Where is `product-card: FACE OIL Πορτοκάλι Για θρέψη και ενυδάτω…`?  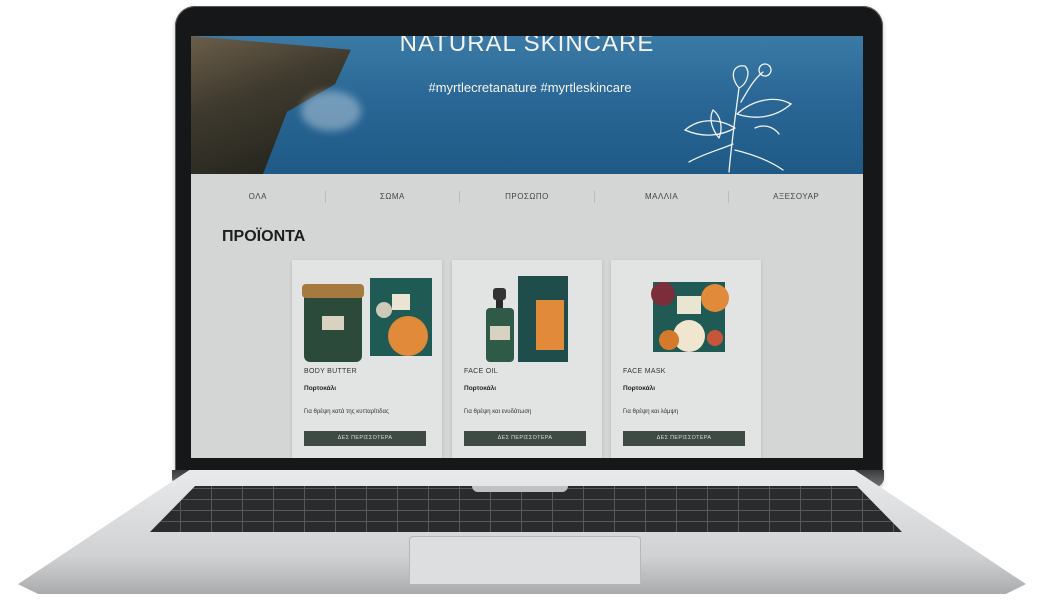 product-card: FACE OIL Πορτοκάλι Για θρέψη και ενυδάτω… is located at coordinates (527, 359).